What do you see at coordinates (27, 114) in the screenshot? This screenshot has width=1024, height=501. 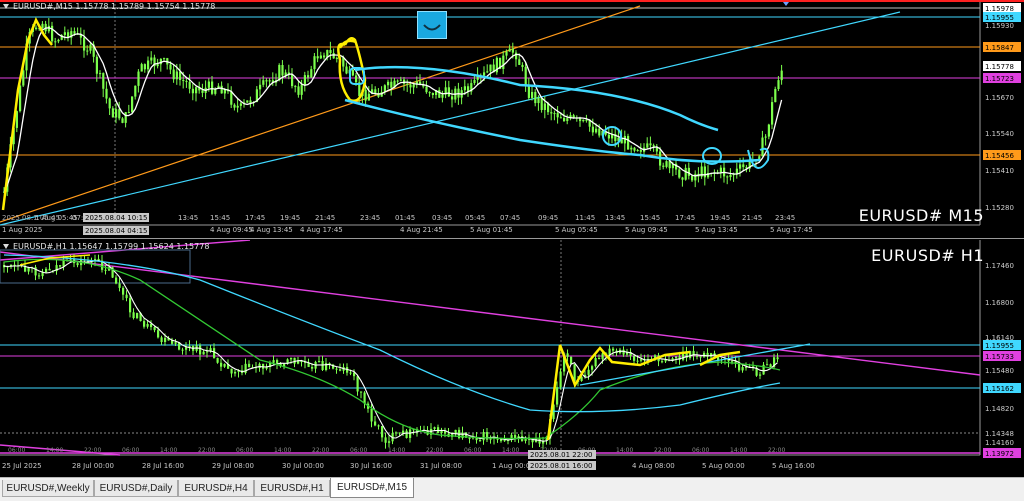 I see `m15-yellow-drawing` at bounding box center [27, 114].